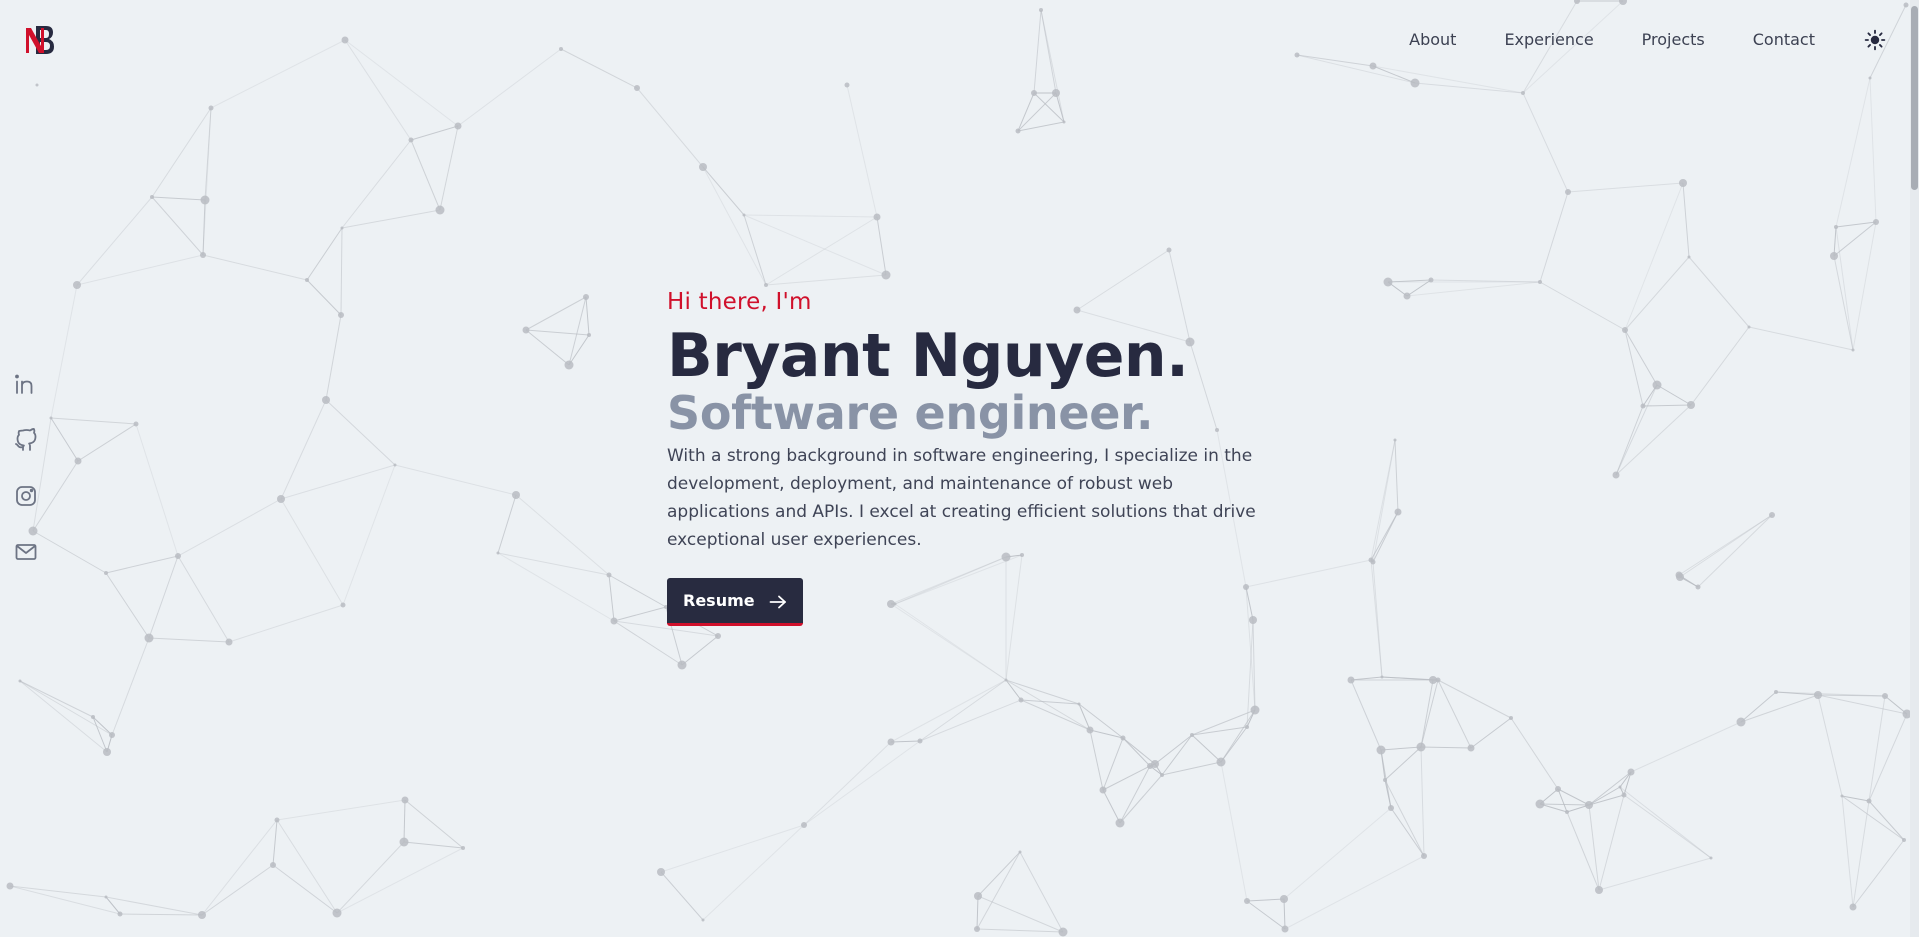 This screenshot has width=1919, height=937. Describe the element at coordinates (735, 602) in the screenshot. I see `resume-button: Resume` at that location.